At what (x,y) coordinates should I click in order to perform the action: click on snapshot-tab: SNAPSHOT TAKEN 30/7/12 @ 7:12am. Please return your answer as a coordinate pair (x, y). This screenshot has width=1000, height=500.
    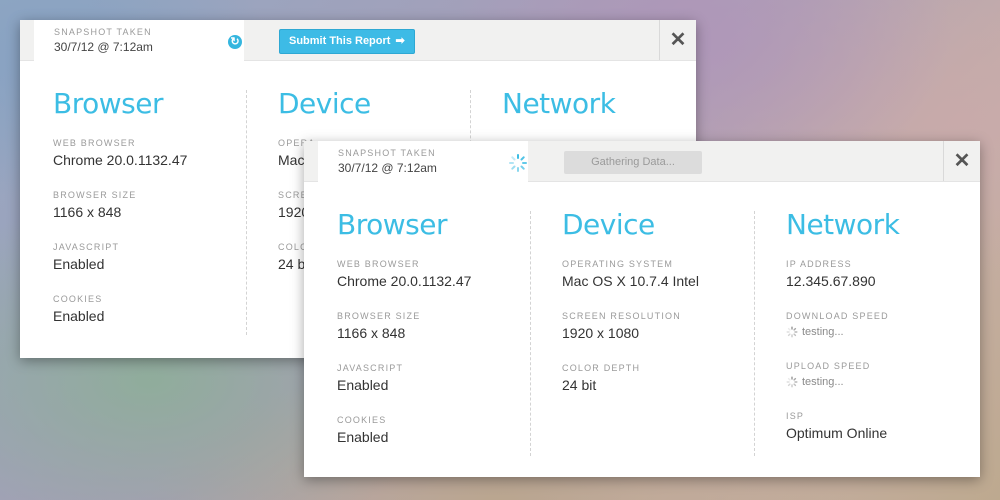
    Looking at the image, I should click on (423, 161).